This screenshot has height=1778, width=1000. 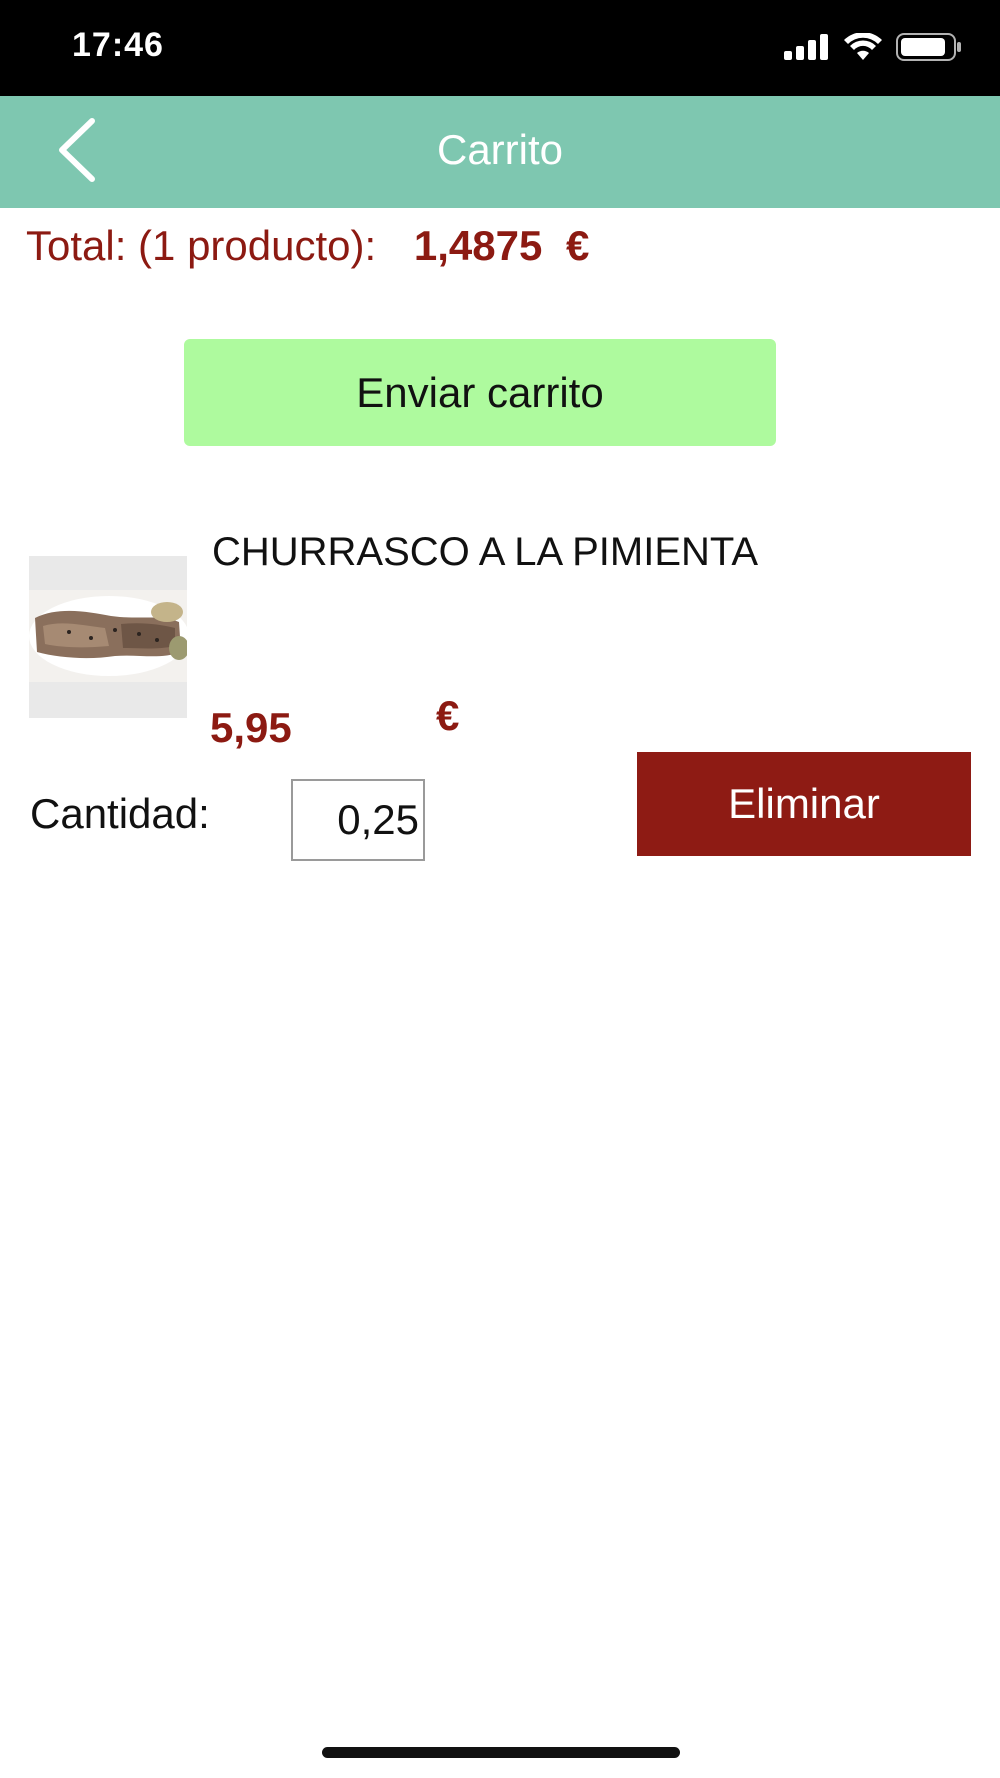 I want to click on product-price: 5,95, so click(x=251, y=727).